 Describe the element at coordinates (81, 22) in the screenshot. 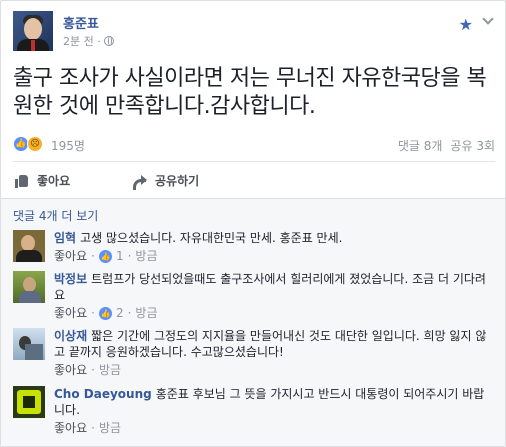

I see `author-name: 홍준표` at that location.